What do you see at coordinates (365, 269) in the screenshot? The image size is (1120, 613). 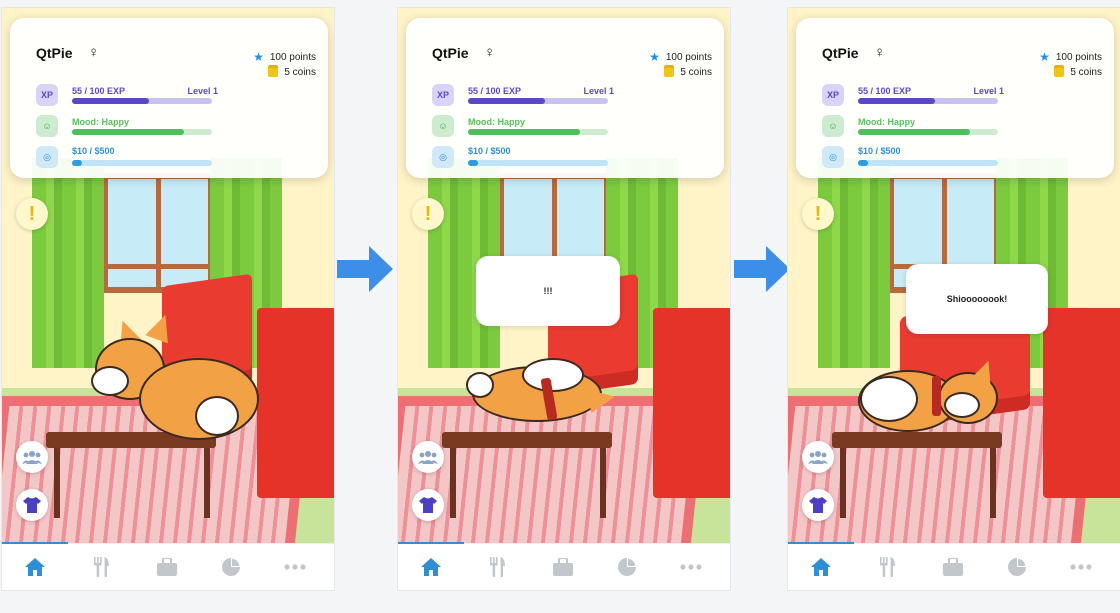 I see `arrow-right-icon` at bounding box center [365, 269].